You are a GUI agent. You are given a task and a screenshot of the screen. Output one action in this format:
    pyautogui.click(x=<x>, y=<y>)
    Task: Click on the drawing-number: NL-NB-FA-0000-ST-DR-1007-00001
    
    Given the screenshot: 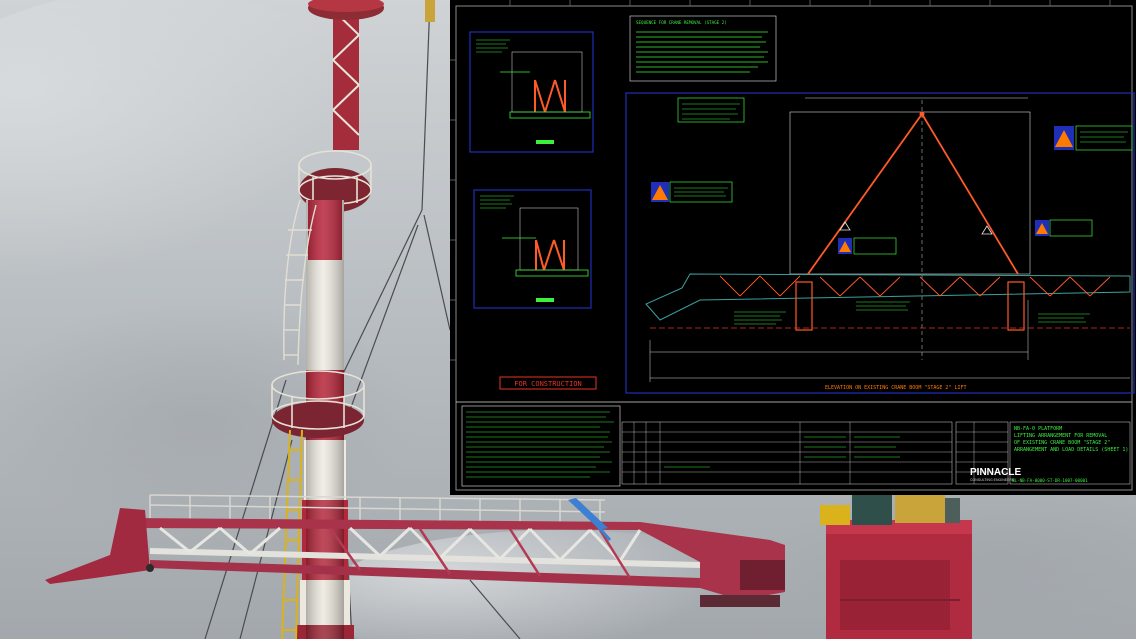 What is the action you would take?
    pyautogui.click(x=1050, y=480)
    